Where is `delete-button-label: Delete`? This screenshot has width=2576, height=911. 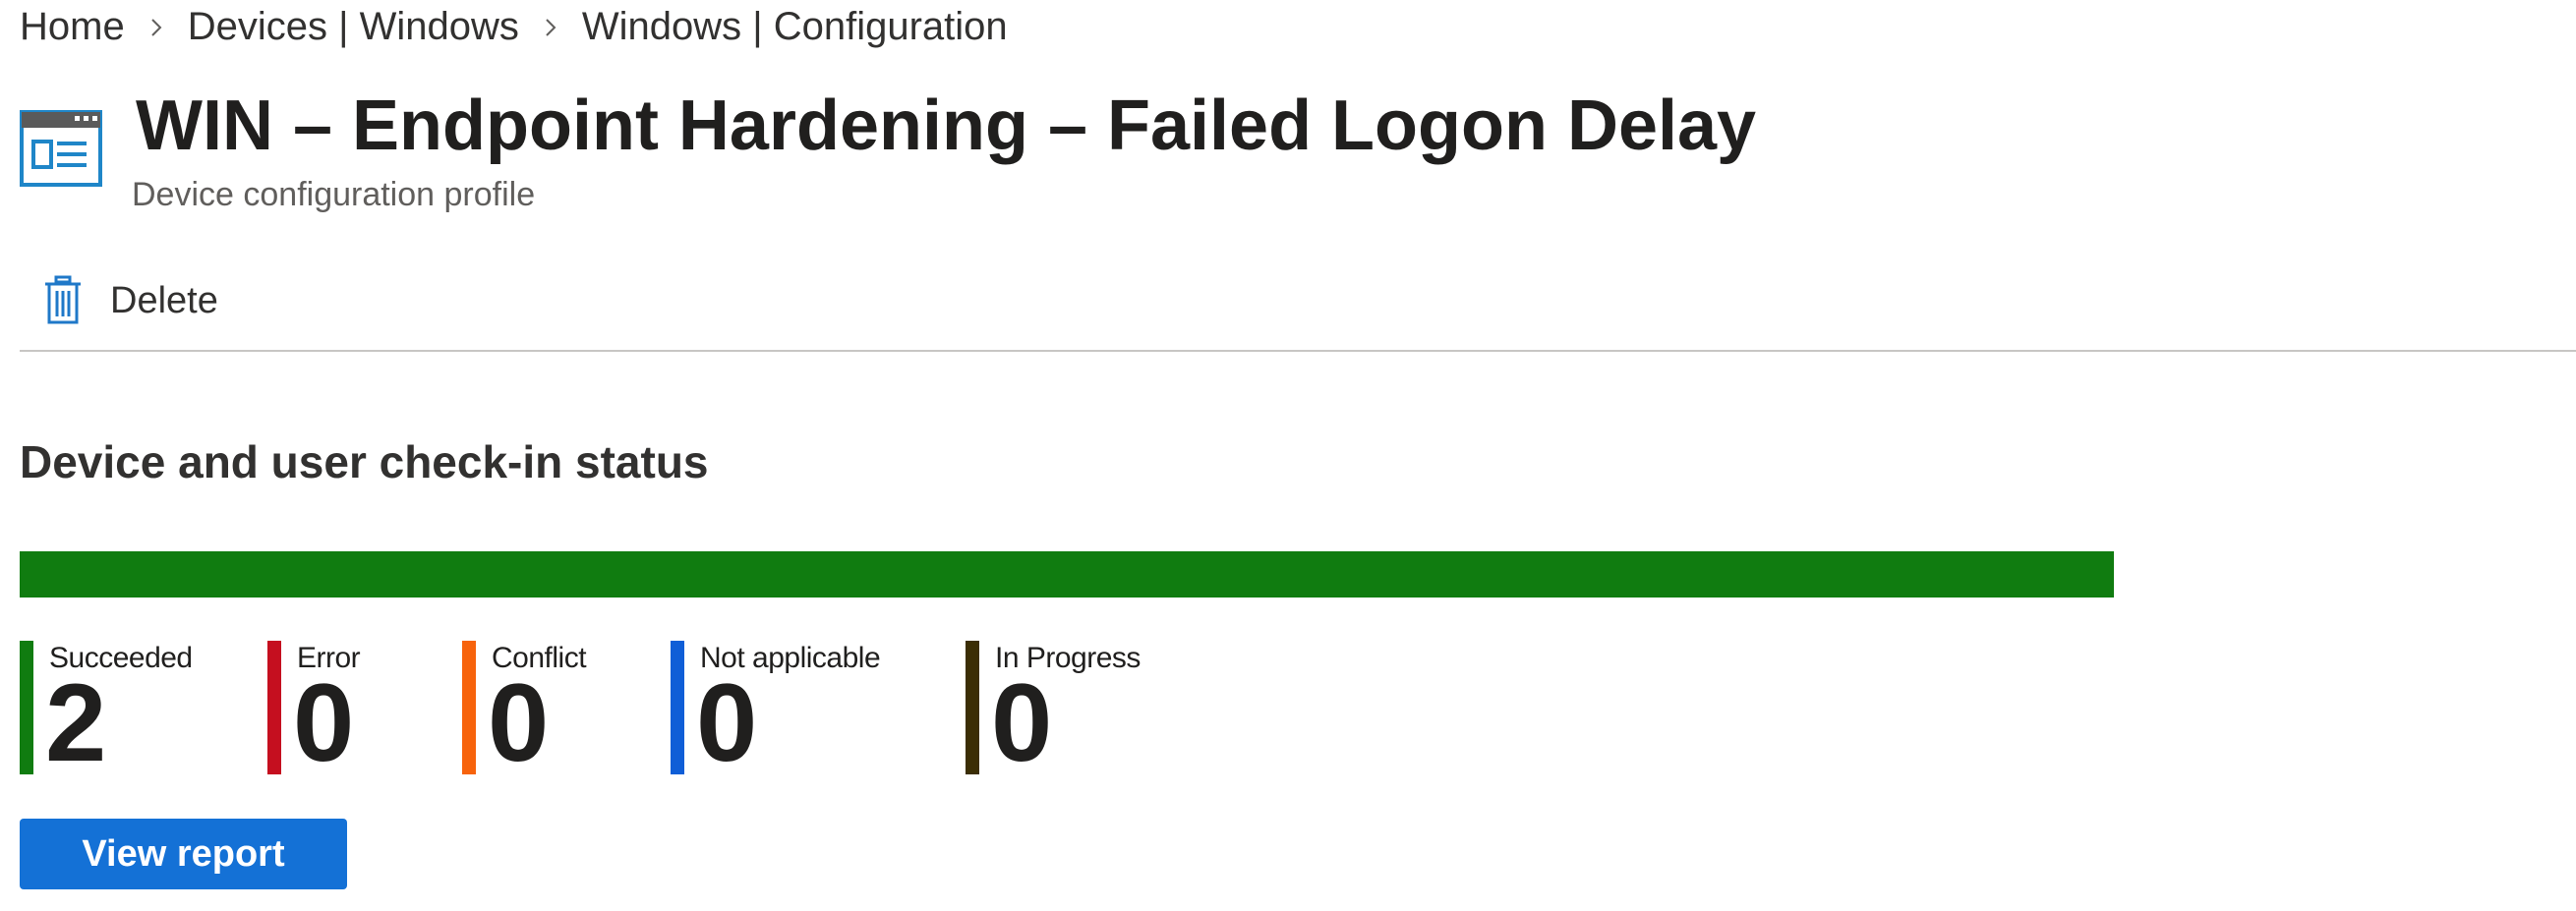
delete-button-label: Delete is located at coordinates (164, 300).